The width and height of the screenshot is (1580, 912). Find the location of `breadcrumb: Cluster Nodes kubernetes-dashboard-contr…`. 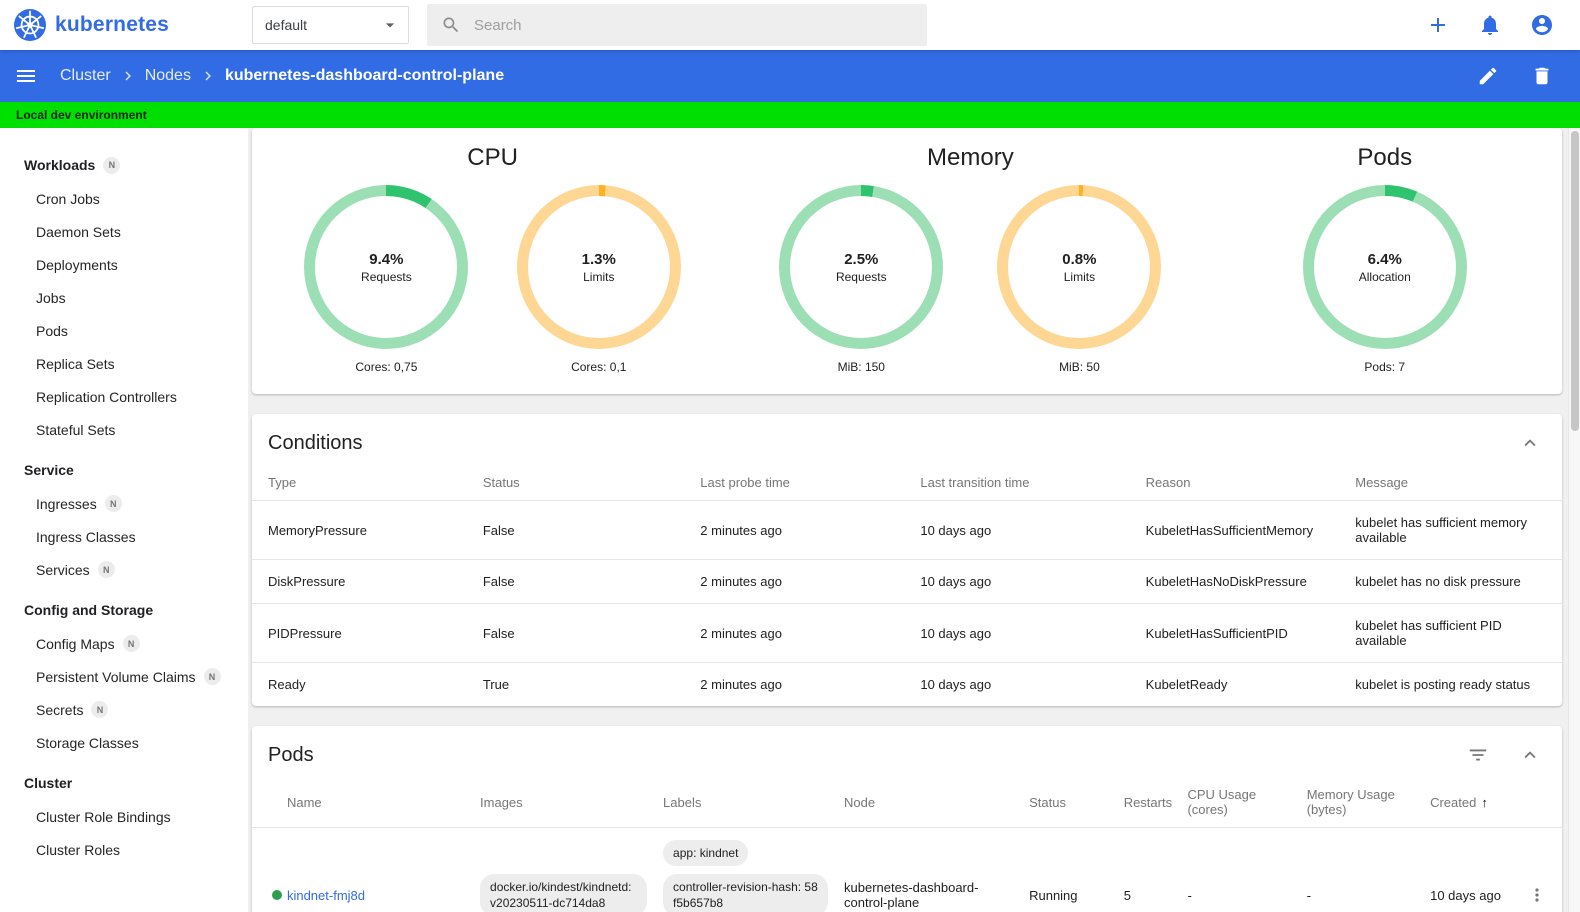

breadcrumb: Cluster Nodes kubernetes-dashboard-contr… is located at coordinates (282, 76).